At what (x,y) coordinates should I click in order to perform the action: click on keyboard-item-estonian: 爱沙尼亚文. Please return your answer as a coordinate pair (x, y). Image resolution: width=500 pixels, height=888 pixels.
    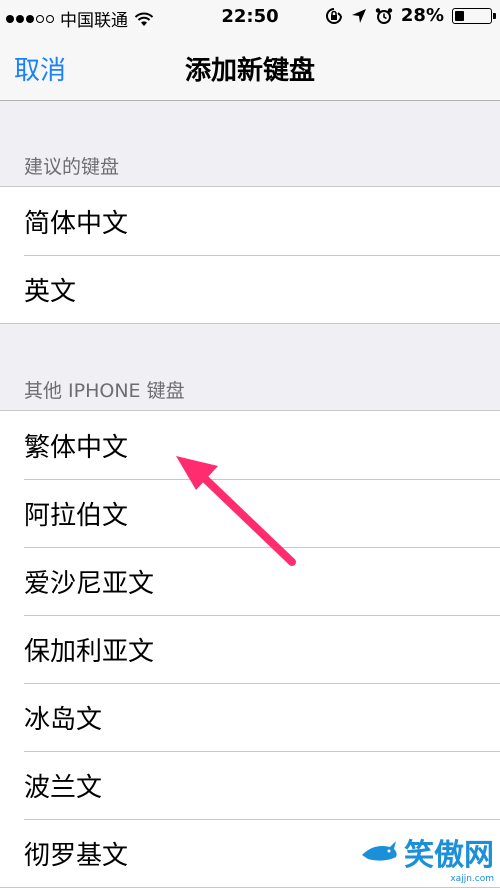
    Looking at the image, I should click on (250, 581).